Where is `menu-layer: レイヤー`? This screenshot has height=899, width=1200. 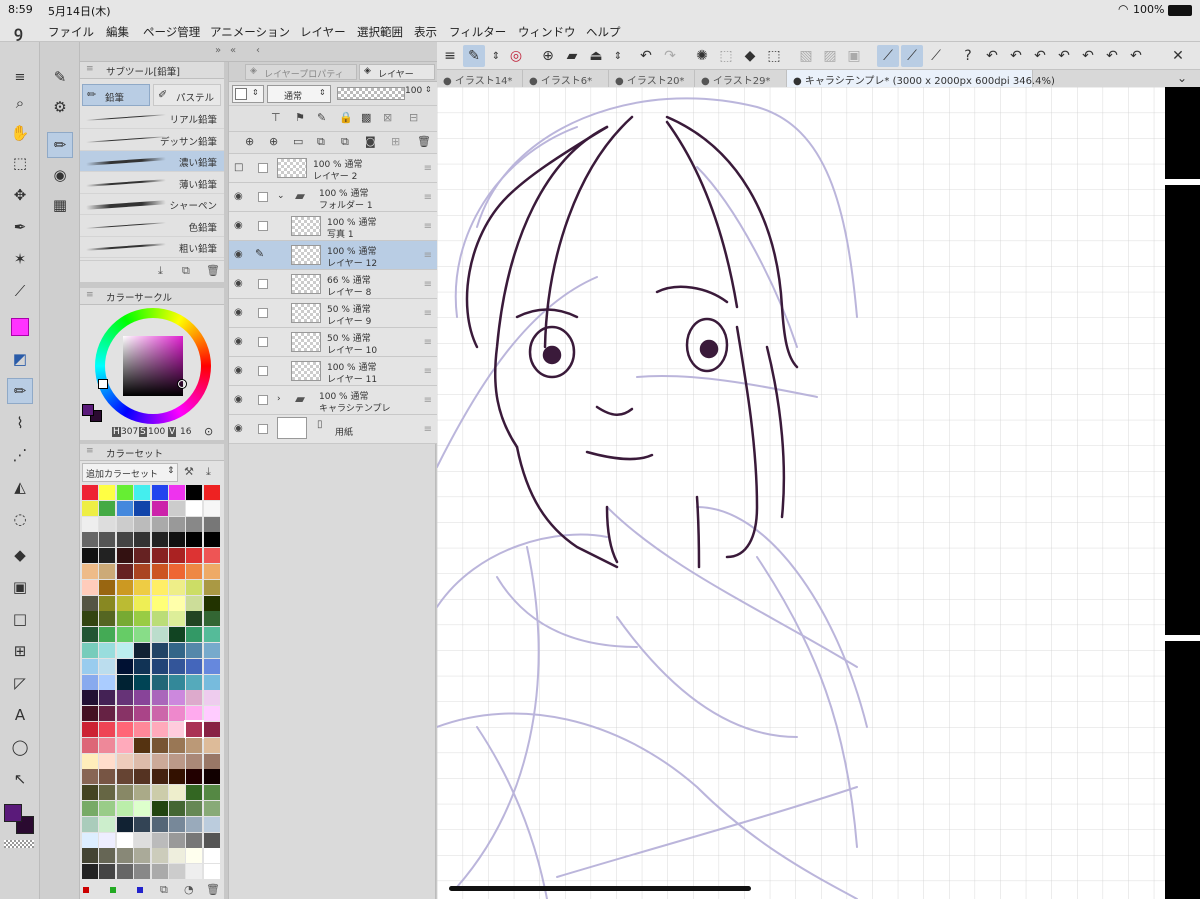 menu-layer: レイヤー is located at coordinates (323, 32).